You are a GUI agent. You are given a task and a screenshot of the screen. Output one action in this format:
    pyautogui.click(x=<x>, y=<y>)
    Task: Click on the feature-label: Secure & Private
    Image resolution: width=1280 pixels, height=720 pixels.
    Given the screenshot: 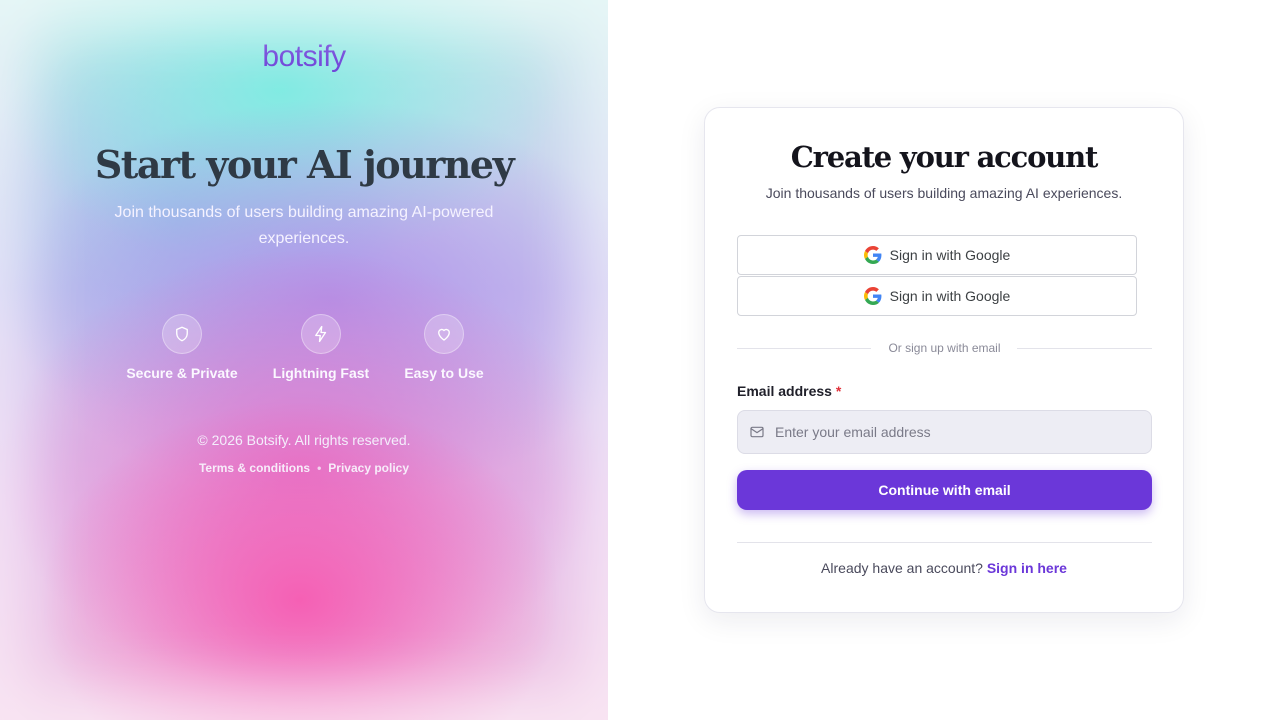 What is the action you would take?
    pyautogui.click(x=182, y=373)
    